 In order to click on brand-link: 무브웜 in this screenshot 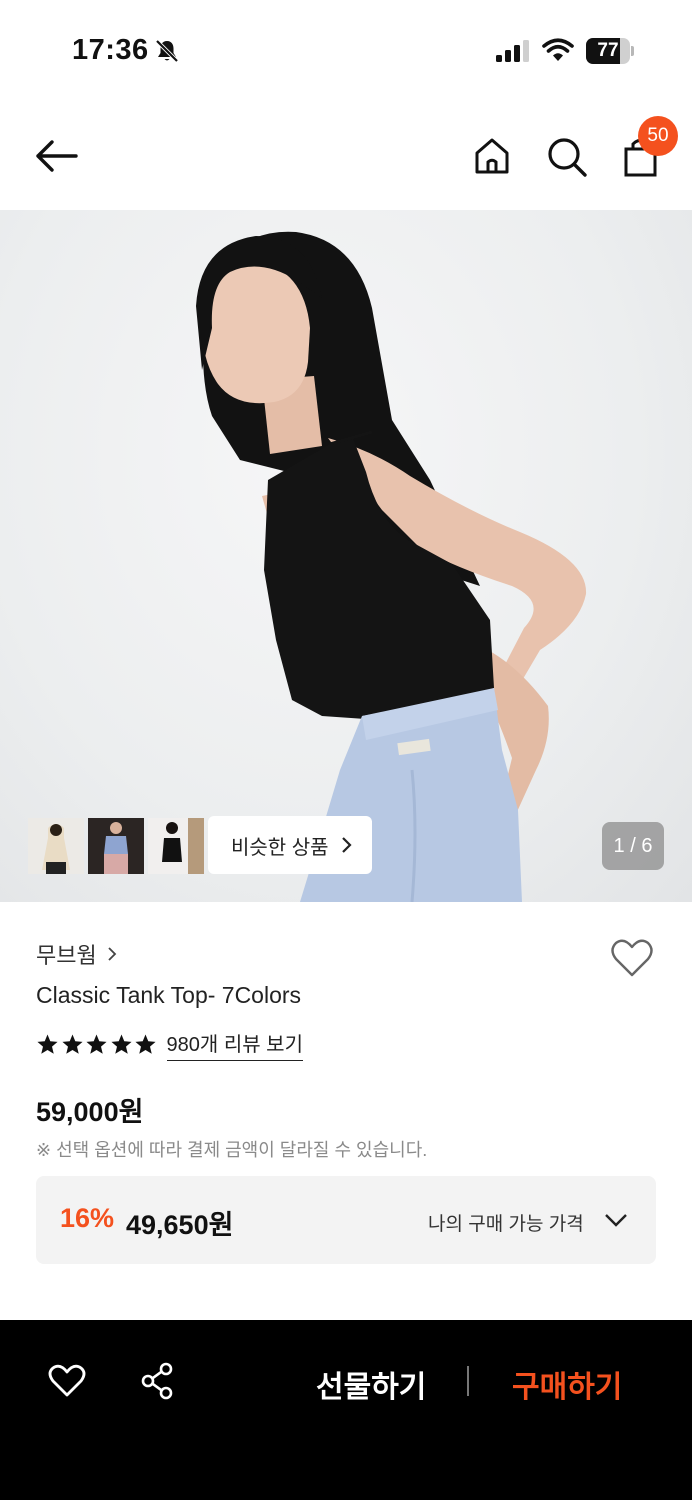, I will do `click(76, 954)`.